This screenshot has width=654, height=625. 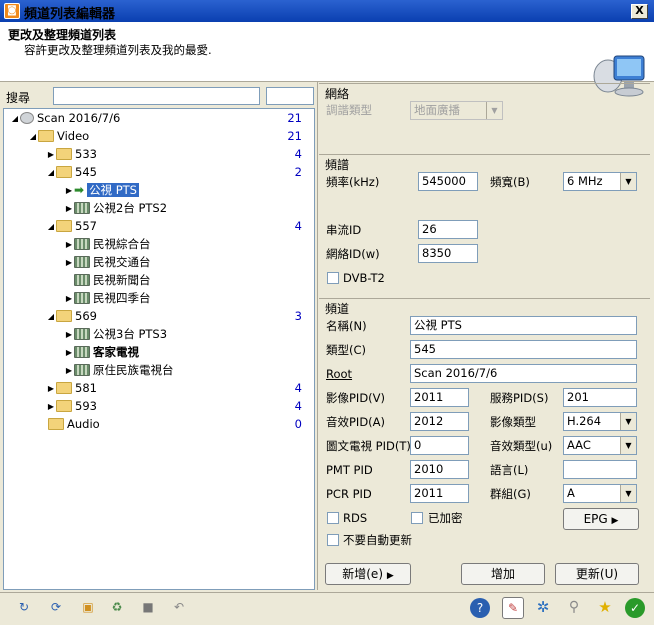 What do you see at coordinates (178, 226) in the screenshot?
I see `tree-node-557: ◢ 557 4` at bounding box center [178, 226].